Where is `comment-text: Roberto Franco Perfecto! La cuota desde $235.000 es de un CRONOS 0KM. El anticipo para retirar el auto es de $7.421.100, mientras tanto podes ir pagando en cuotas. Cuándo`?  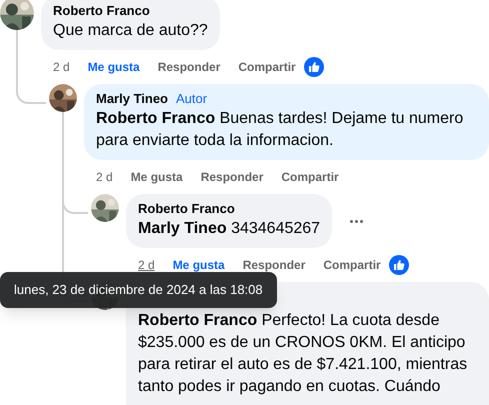
comment-text: Roberto Franco Perfecto! La cuota desde $235.000 es de un CRONOS 0KM. El anticipo para retirar el auto es de $7.421.100, mientras tanto podes ir pagando en cuotas. Cuándo is located at coordinates (303, 354).